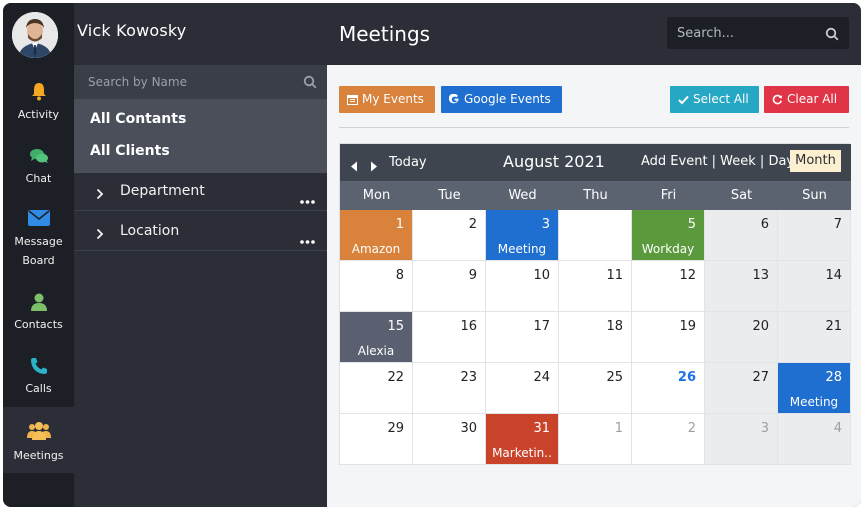  I want to click on avatar, so click(35, 35).